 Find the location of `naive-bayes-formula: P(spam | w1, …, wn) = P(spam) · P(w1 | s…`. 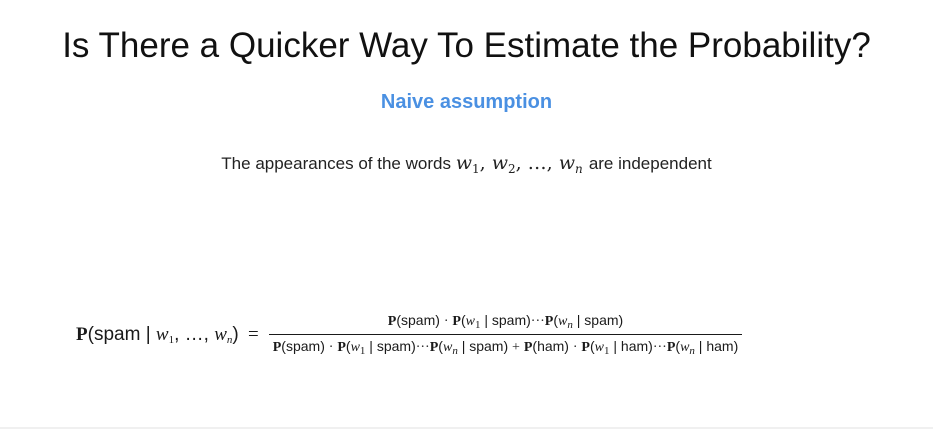

naive-bayes-formula: P(spam | w1, …, wn) = P(spam) · P(w1 | s… is located at coordinates (409, 334).